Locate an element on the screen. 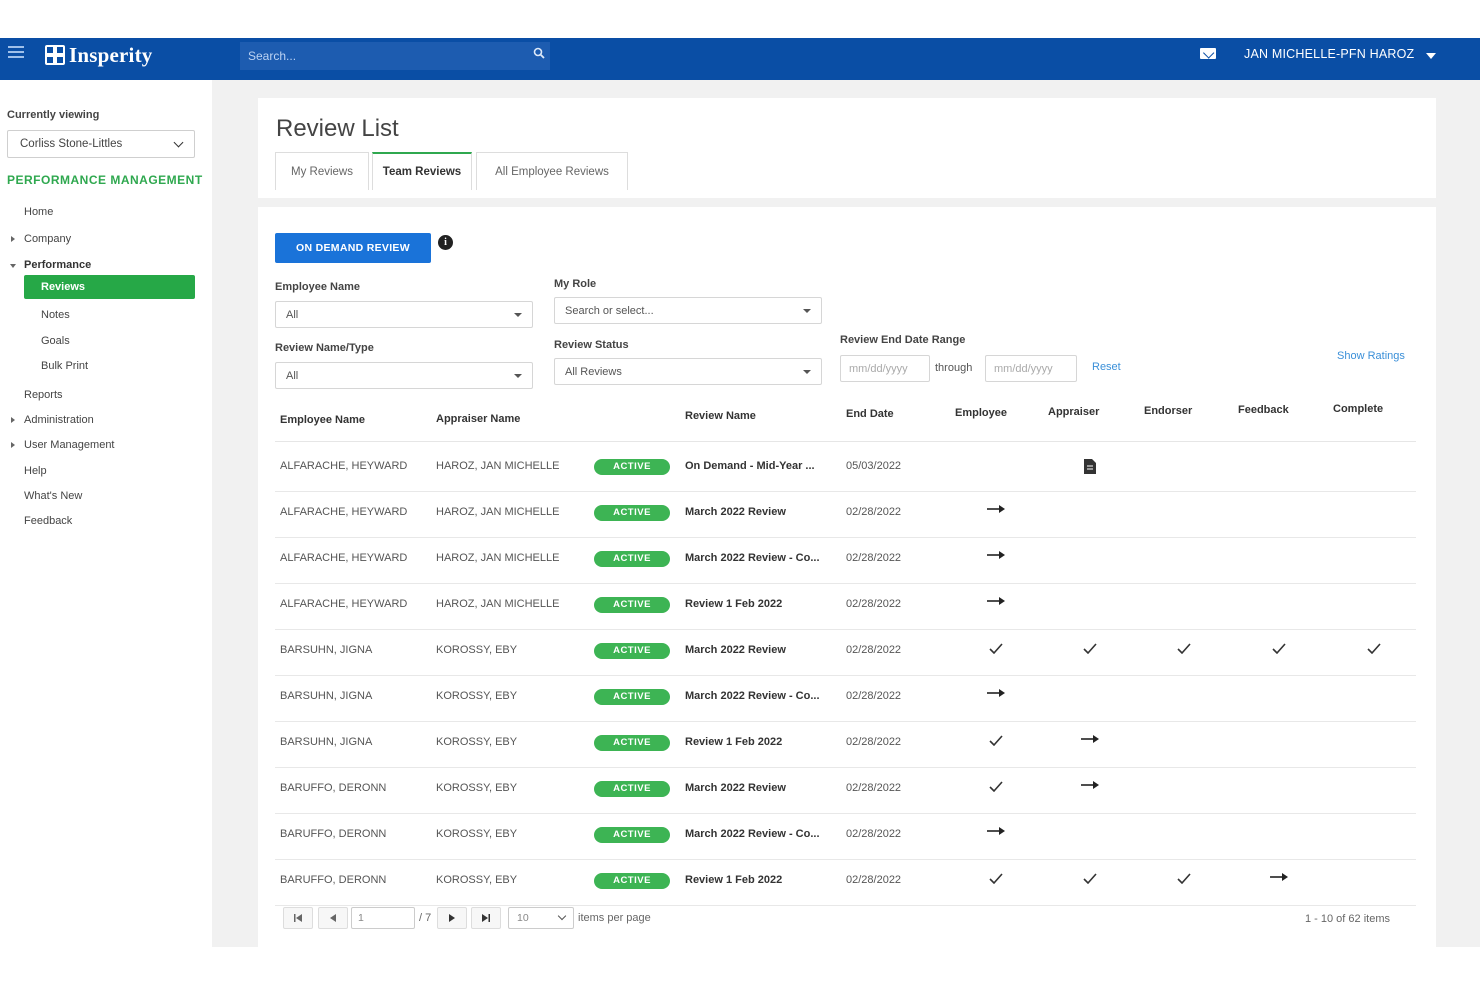 This screenshot has width=1480, height=987. sidebar-item-feedback: Feedback is located at coordinates (48, 521).